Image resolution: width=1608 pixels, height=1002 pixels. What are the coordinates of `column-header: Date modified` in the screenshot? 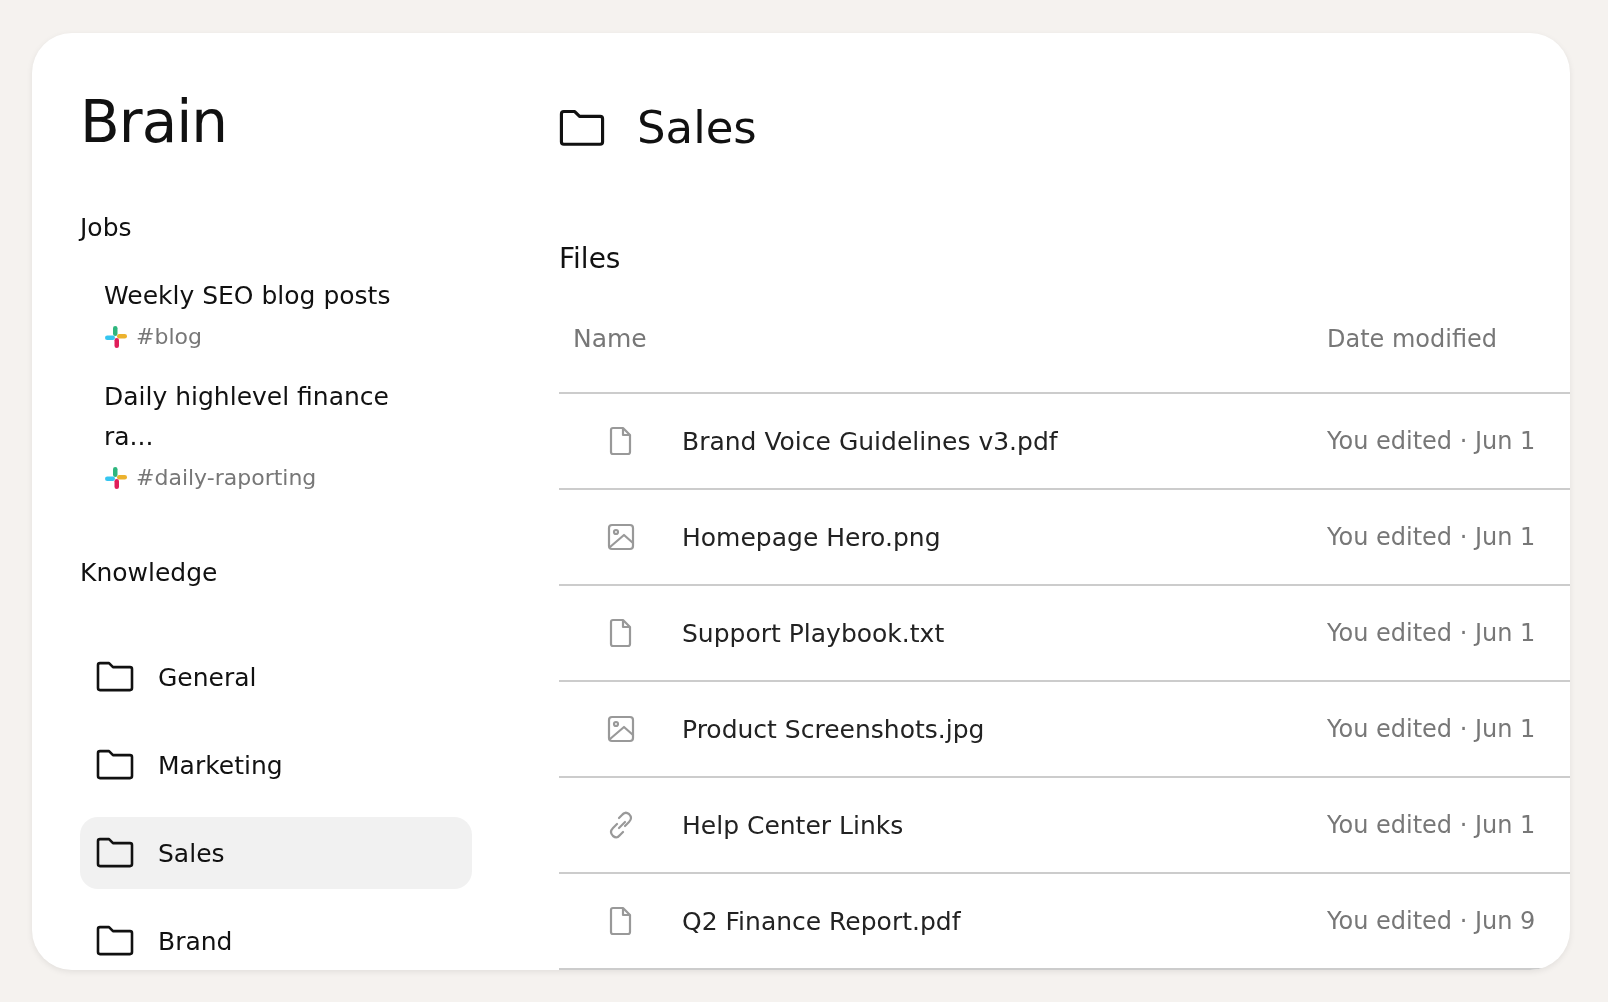 It's located at (1412, 338).